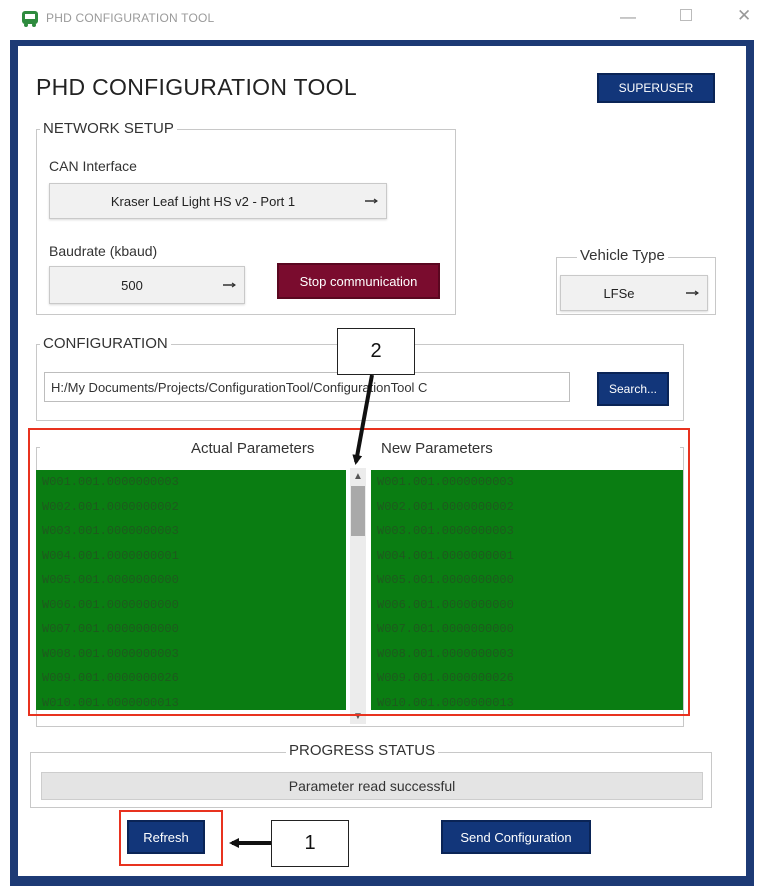 Image resolution: width=762 pixels, height=886 pixels. I want to click on vehicle-type-dropdown: LFSe, so click(634, 293).